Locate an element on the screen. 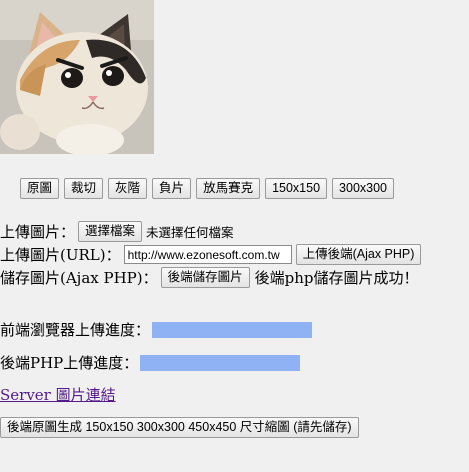  save-row: 儲存圖片(Ajax PHP)： 後端儲存圖片 後端php儲存圖片成功！ is located at coordinates (209, 277).